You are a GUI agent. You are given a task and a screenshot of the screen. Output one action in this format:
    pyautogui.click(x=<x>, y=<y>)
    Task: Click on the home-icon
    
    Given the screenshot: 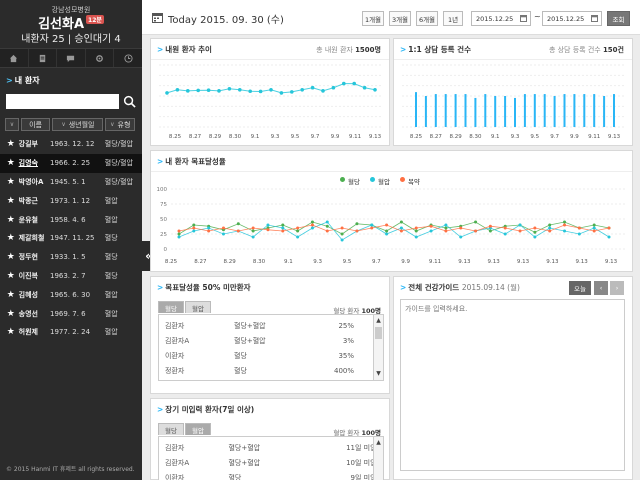 What is the action you would take?
    pyautogui.click(x=14, y=58)
    